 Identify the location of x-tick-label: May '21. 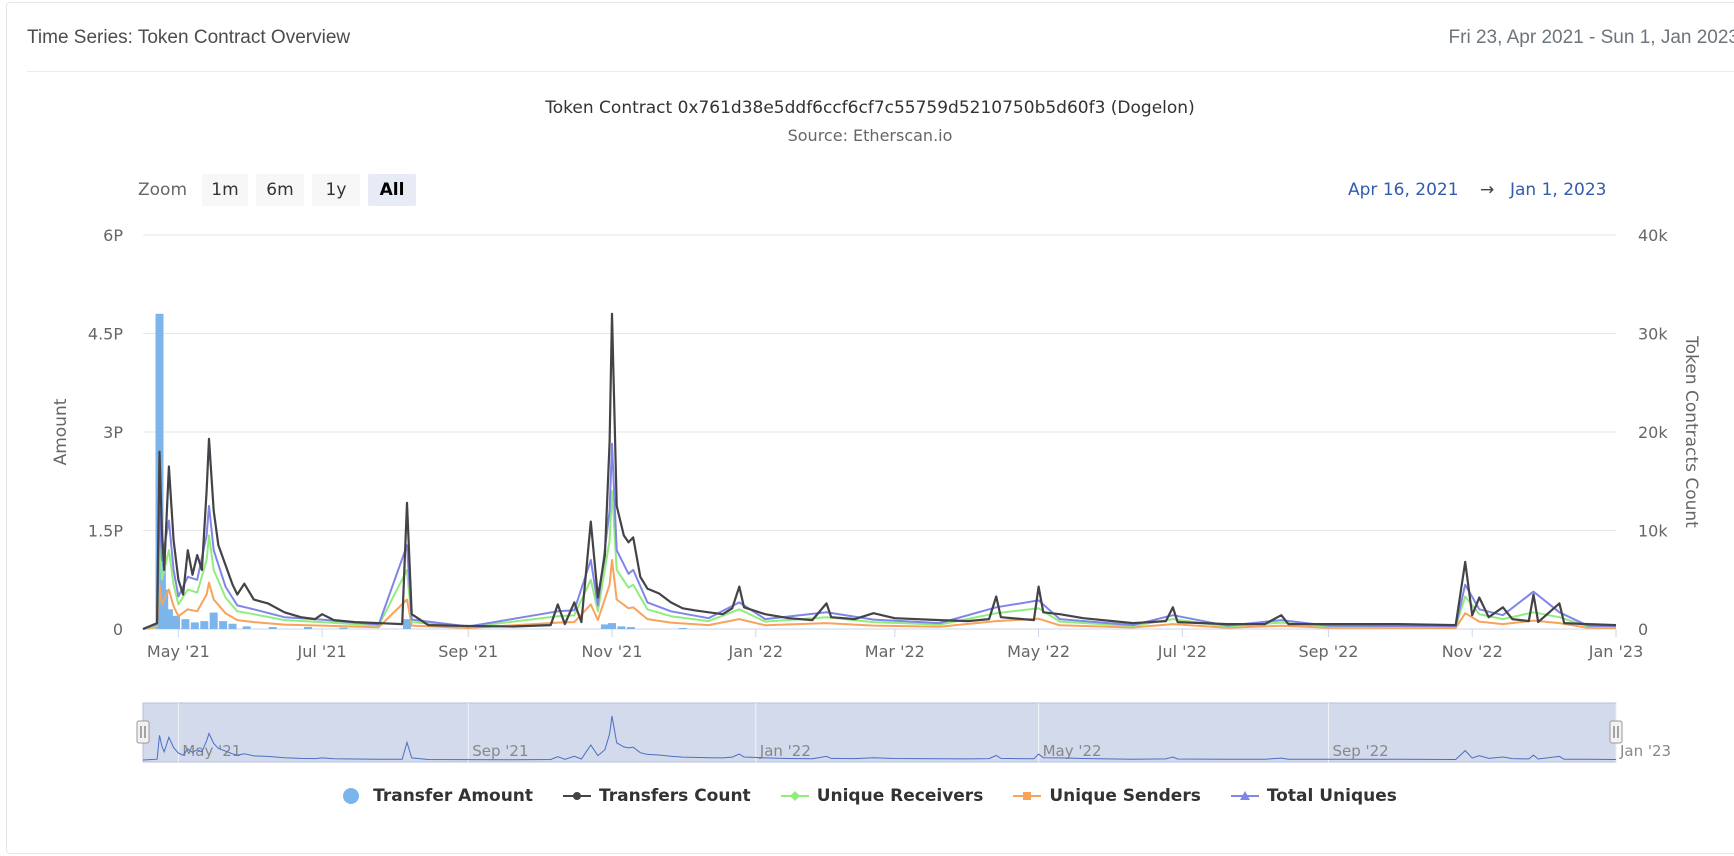
(178, 651).